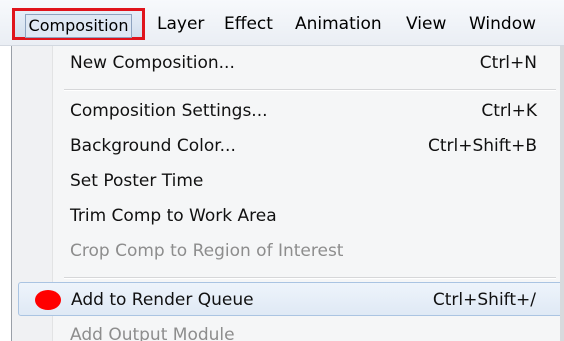  I want to click on menu-item-shortcut: Ctrl+K, so click(509, 111).